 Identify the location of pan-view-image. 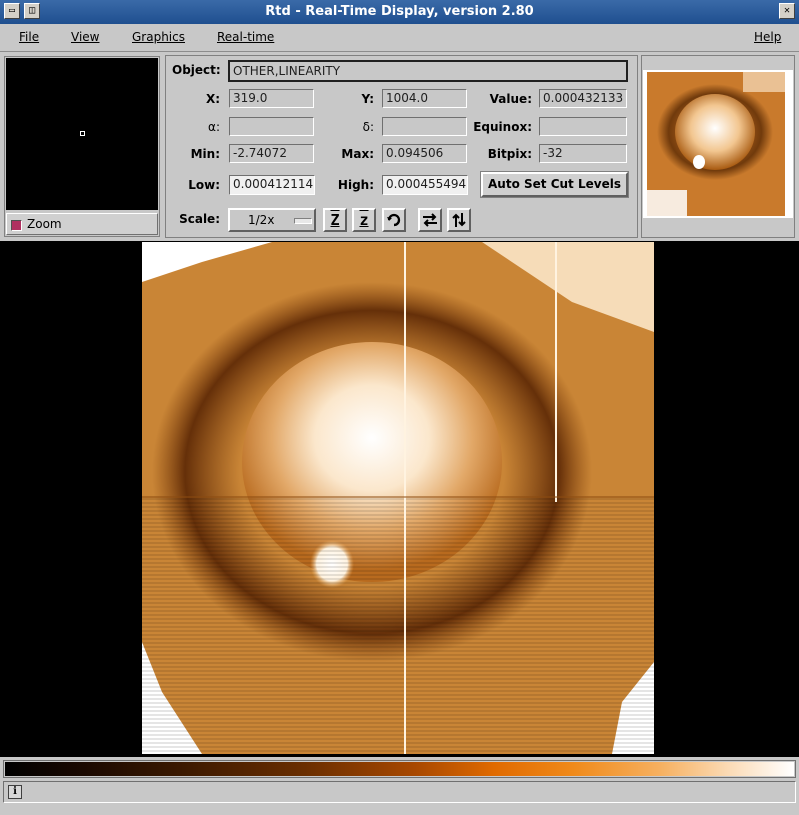
(718, 144).